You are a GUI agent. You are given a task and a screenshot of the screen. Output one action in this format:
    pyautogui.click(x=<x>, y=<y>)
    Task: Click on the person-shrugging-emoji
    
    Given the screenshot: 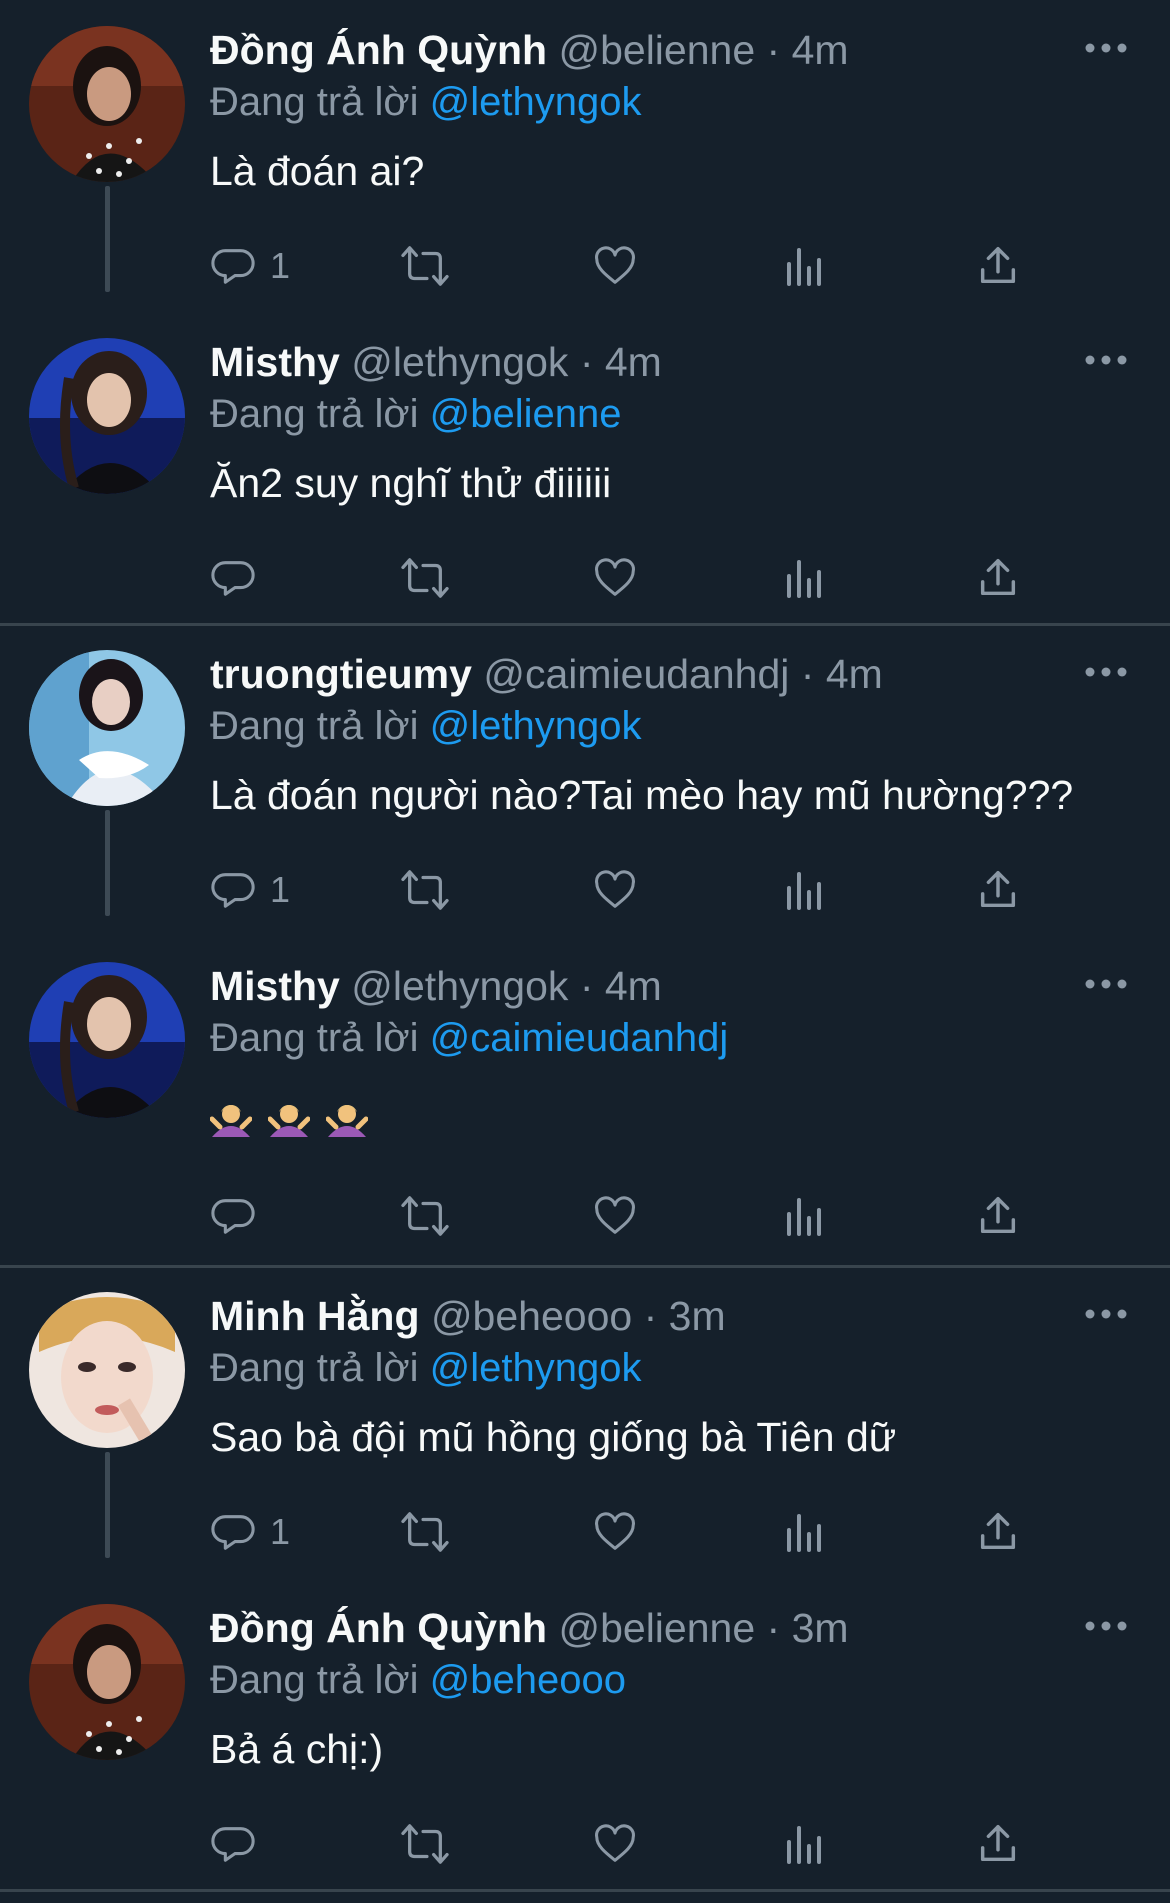 What is the action you would take?
    pyautogui.click(x=231, y=1124)
    